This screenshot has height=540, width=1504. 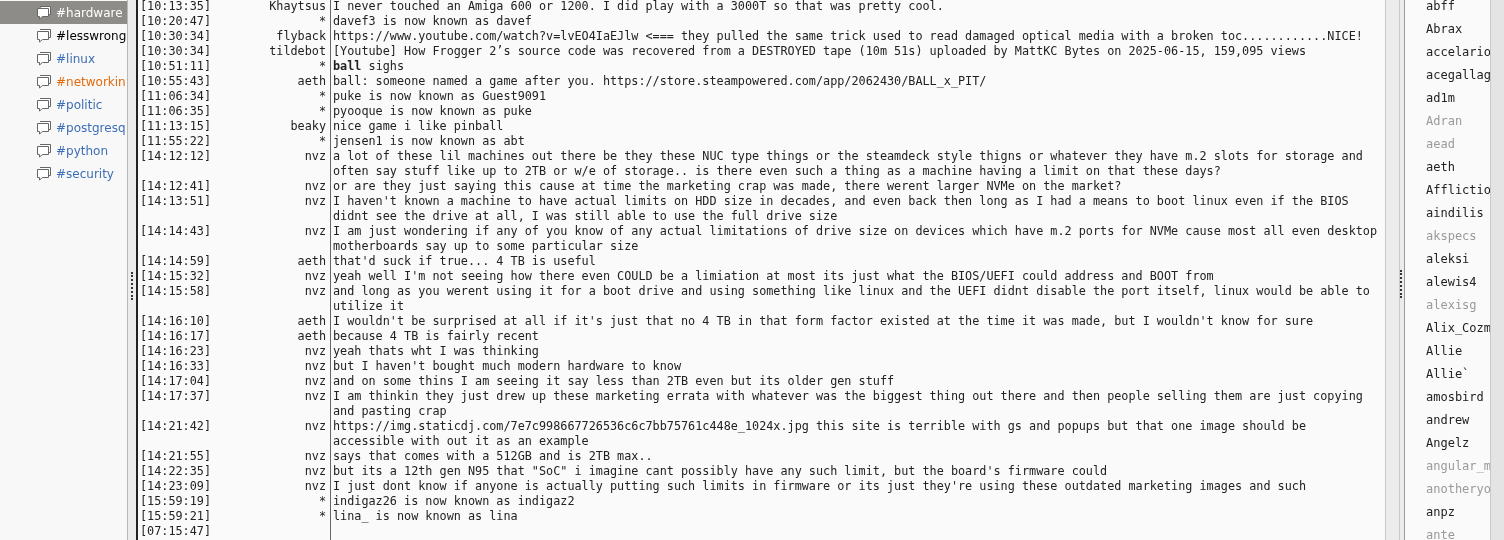 What do you see at coordinates (301, 36) in the screenshot?
I see `nickname: flyback` at bounding box center [301, 36].